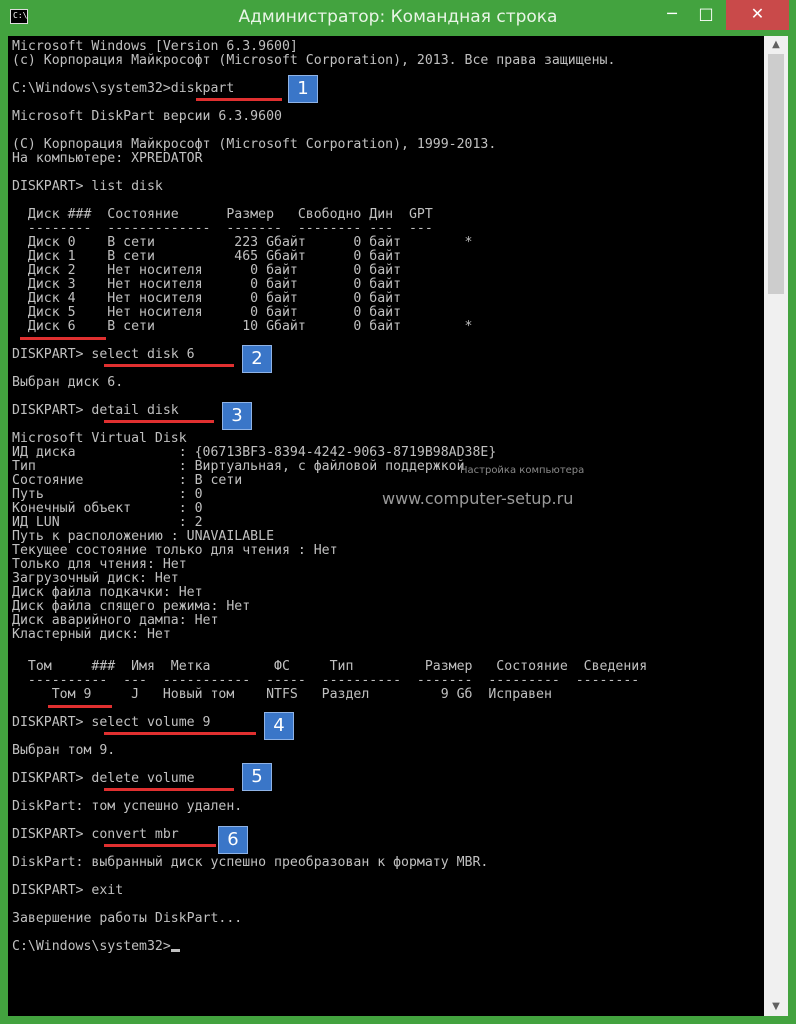  I want to click on maximize-button: □, so click(706, 15).